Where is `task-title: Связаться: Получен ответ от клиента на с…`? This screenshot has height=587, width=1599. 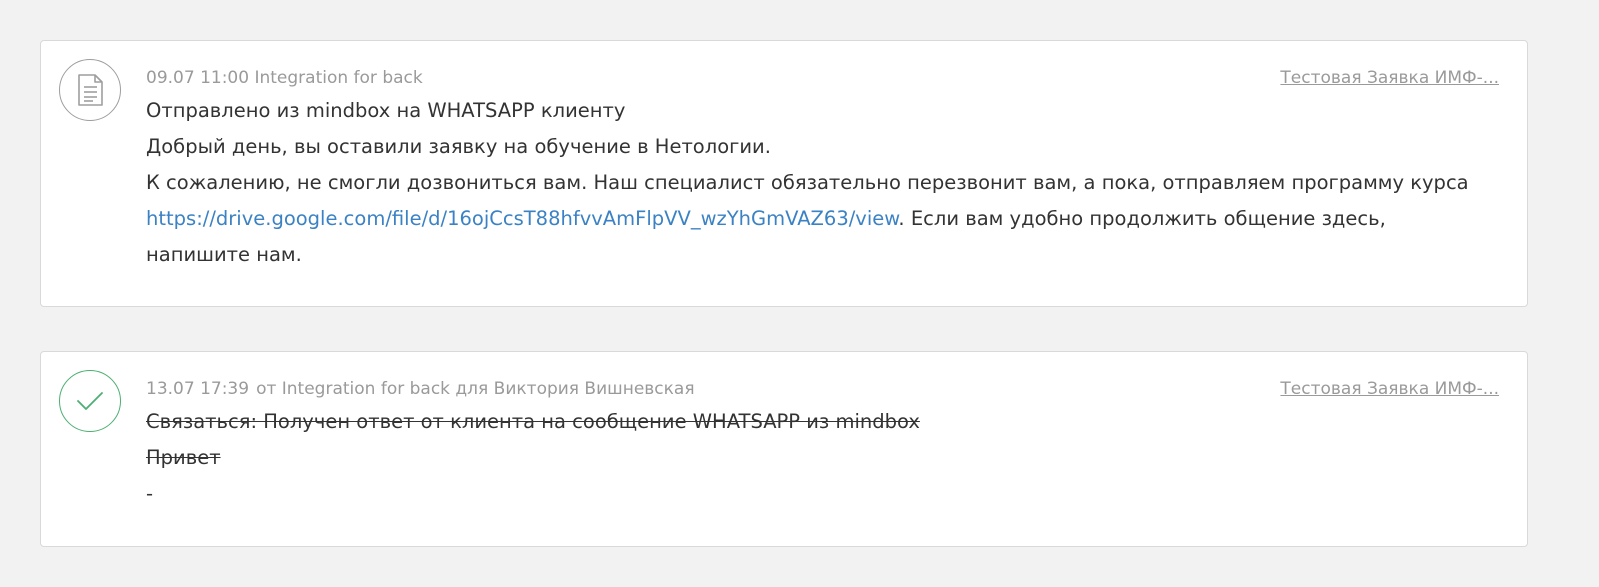 task-title: Связаться: Получен ответ от клиента на с… is located at coordinates (533, 421).